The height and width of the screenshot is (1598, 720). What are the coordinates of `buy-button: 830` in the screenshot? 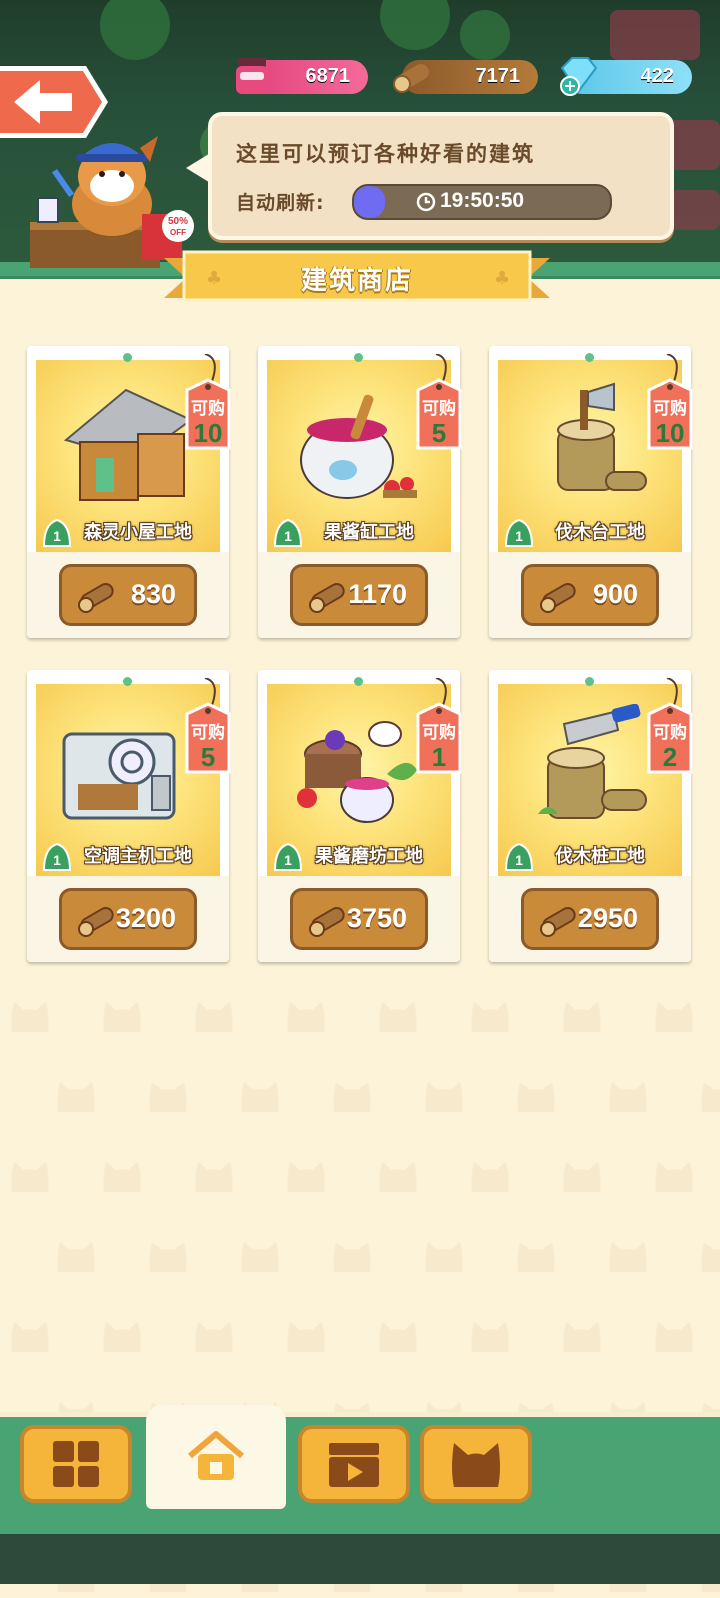 It's located at (128, 595).